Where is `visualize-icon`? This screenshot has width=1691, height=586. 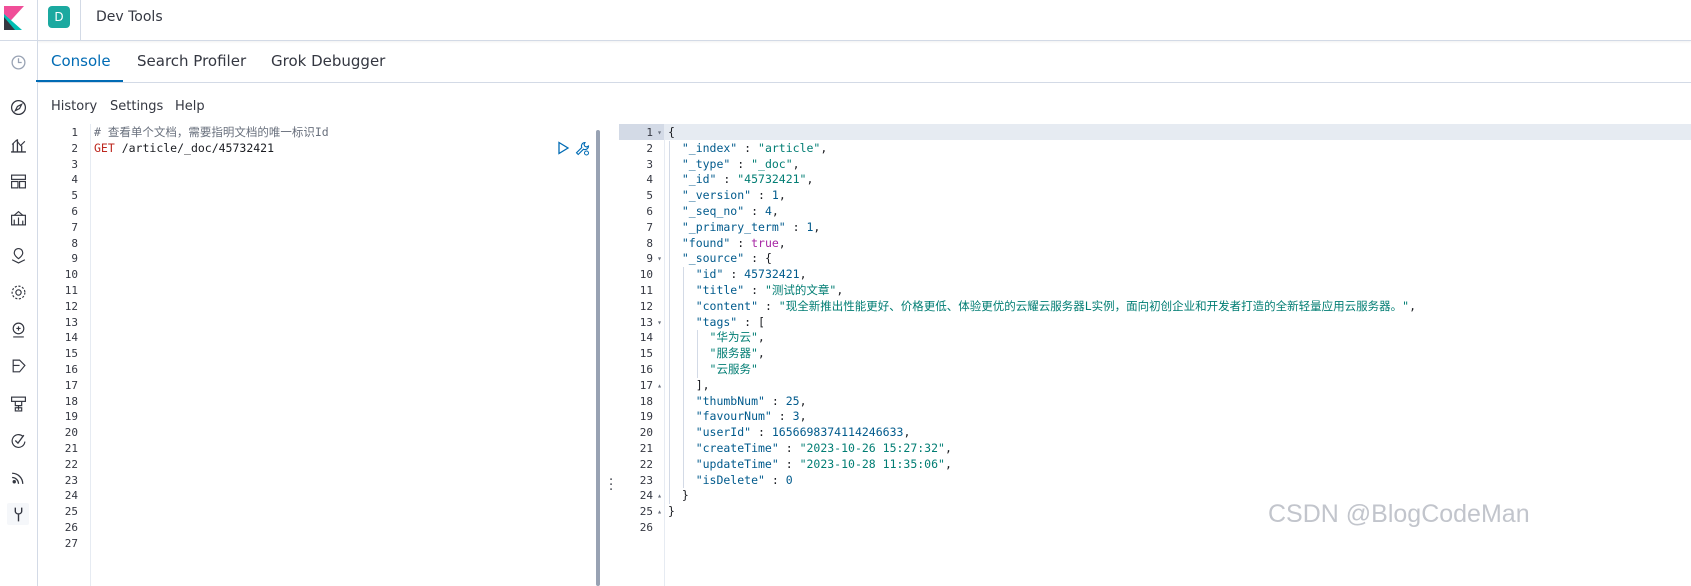 visualize-icon is located at coordinates (18, 144).